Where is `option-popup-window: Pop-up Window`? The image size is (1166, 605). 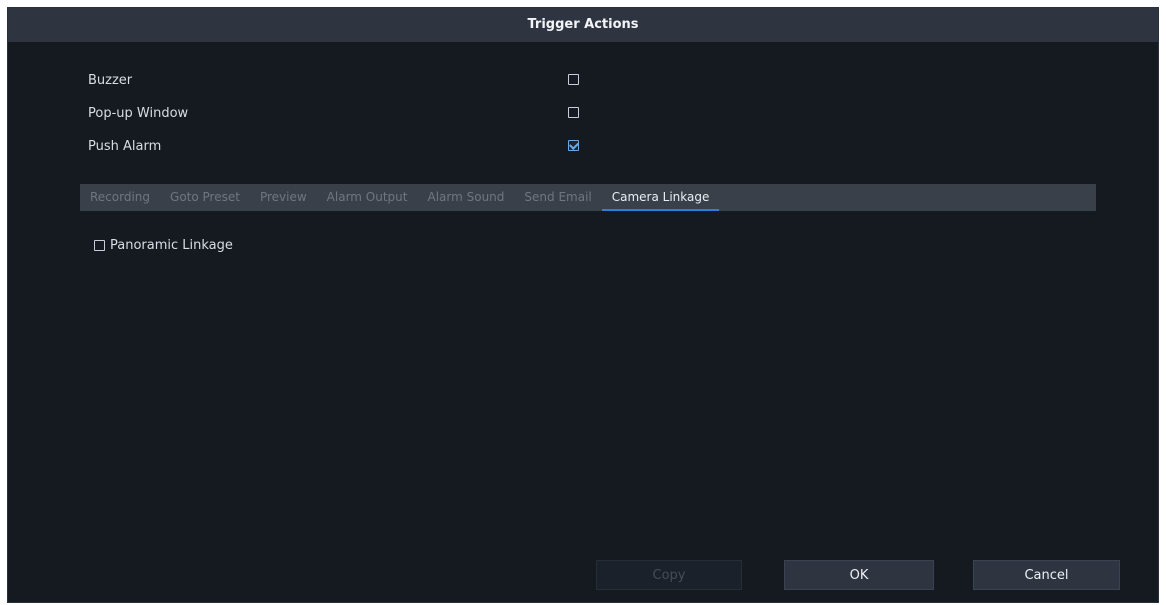
option-popup-window: Pop-up Window is located at coordinates (333, 114).